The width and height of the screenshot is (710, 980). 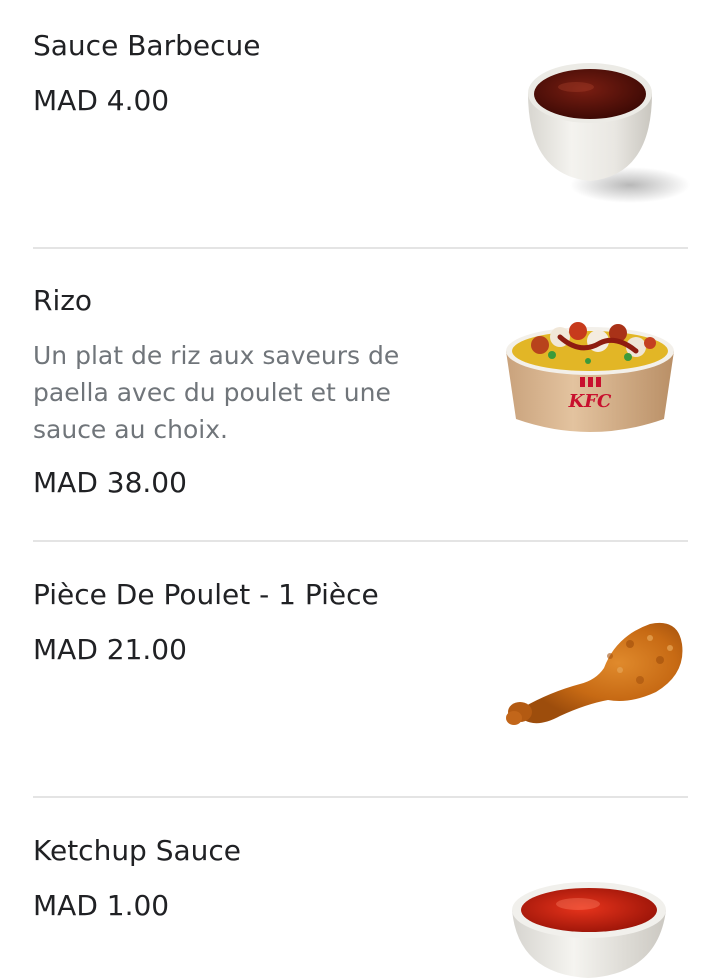 What do you see at coordinates (110, 482) in the screenshot?
I see `item-price: MAD 38.00` at bounding box center [110, 482].